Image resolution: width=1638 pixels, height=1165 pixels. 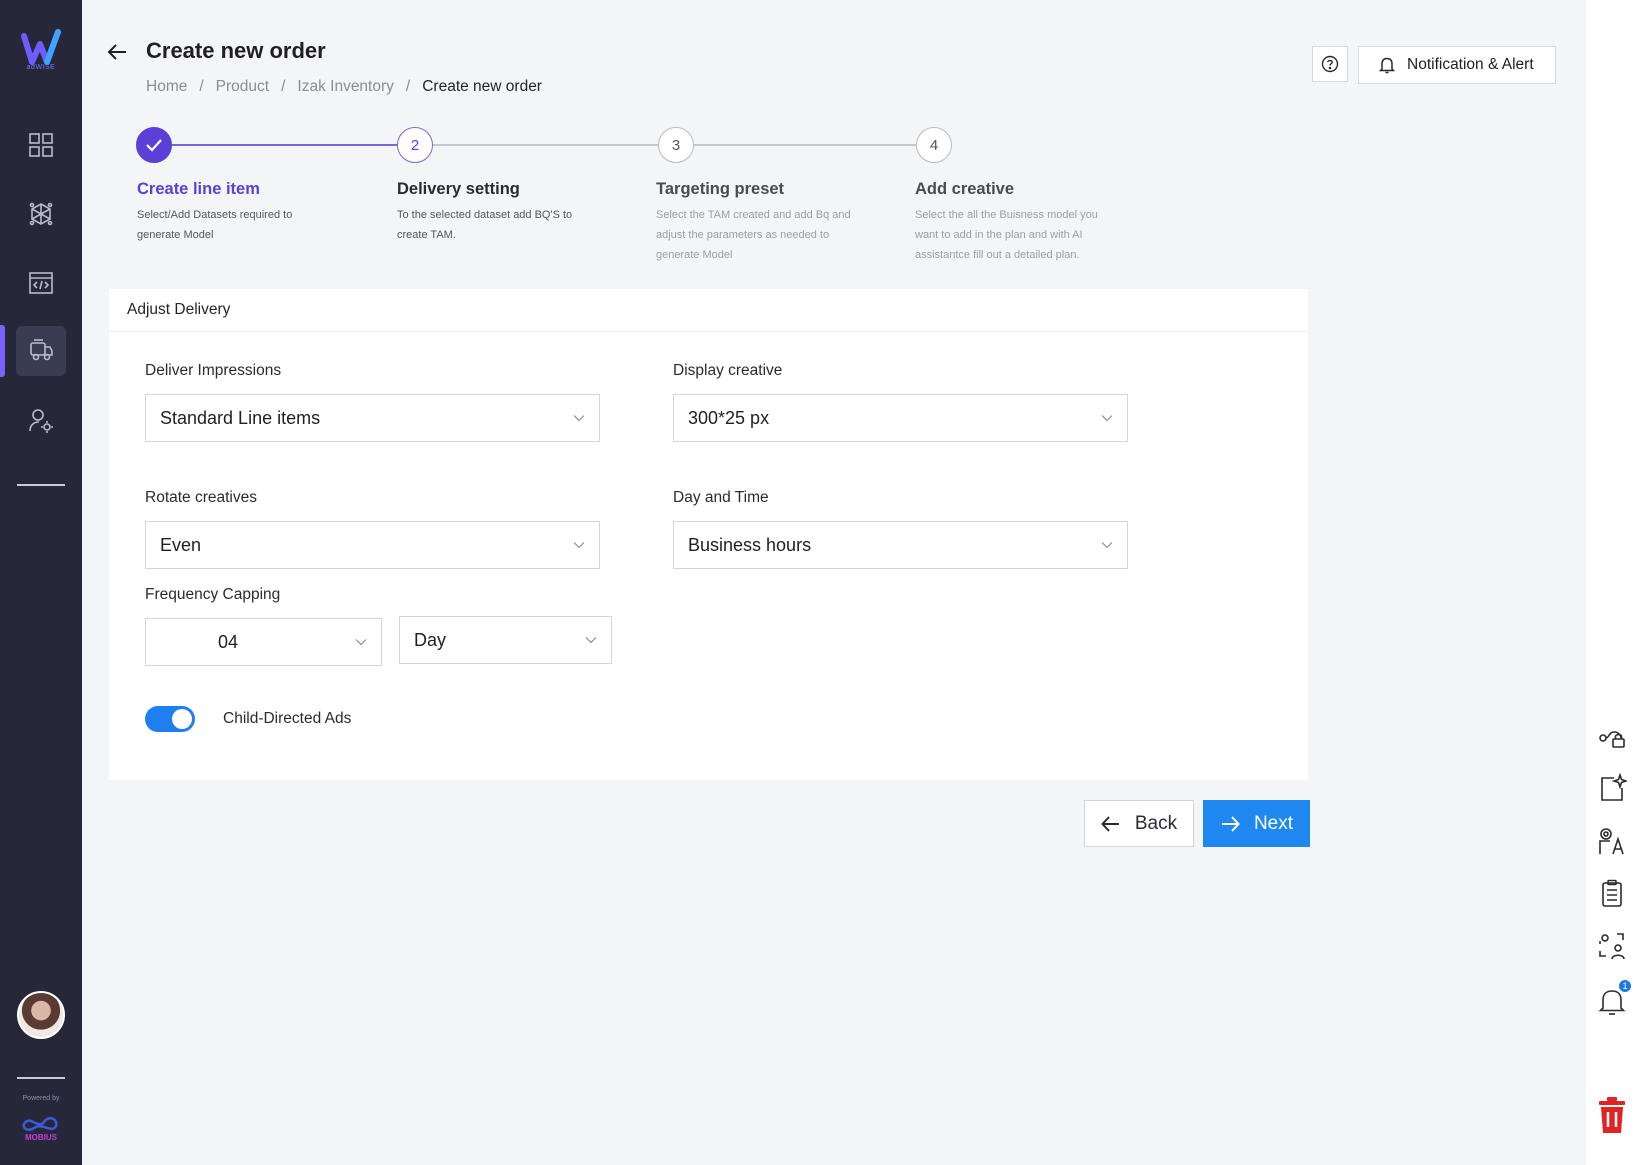 I want to click on step-3-circle: 3, so click(x=676, y=145).